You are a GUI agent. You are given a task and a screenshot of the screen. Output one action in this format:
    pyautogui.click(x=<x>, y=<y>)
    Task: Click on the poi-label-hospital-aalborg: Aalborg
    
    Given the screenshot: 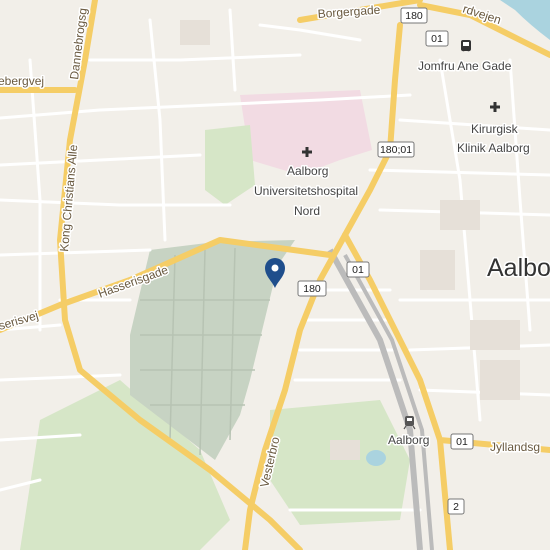 What is the action you would take?
    pyautogui.click(x=307, y=171)
    